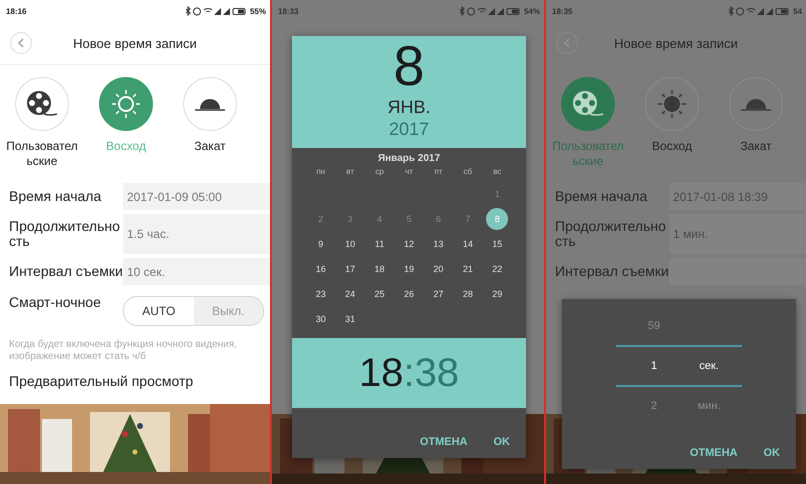 The width and height of the screenshot is (806, 484). What do you see at coordinates (350, 244) in the screenshot?
I see `calendar-day: 10` at bounding box center [350, 244].